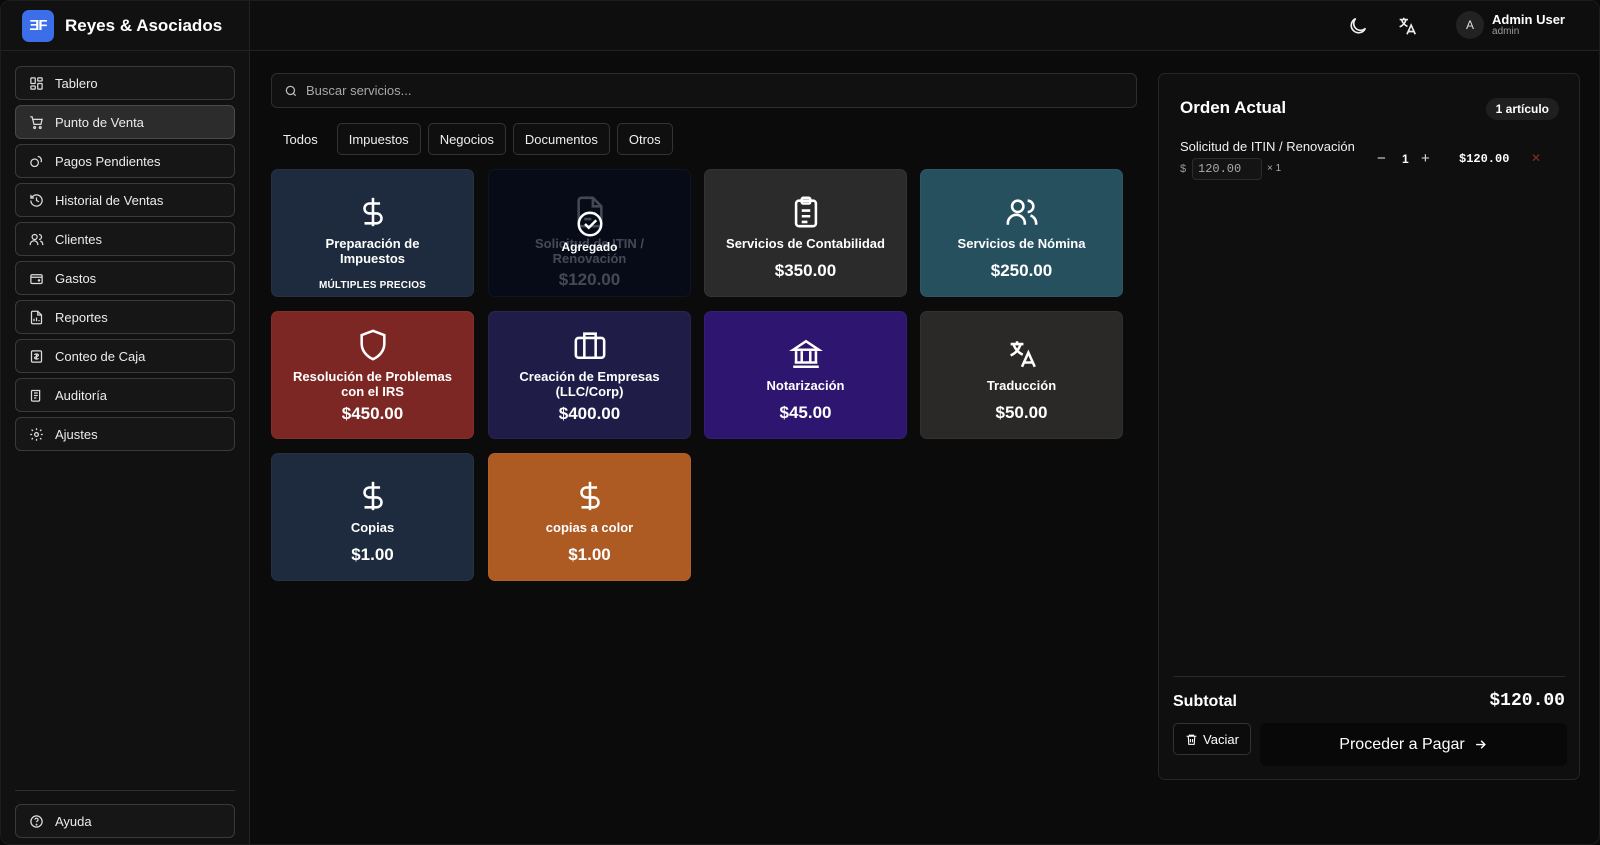 This screenshot has height=845, width=1600. What do you see at coordinates (125, 239) in the screenshot?
I see `sidebar-item-clientes: Clientes` at bounding box center [125, 239].